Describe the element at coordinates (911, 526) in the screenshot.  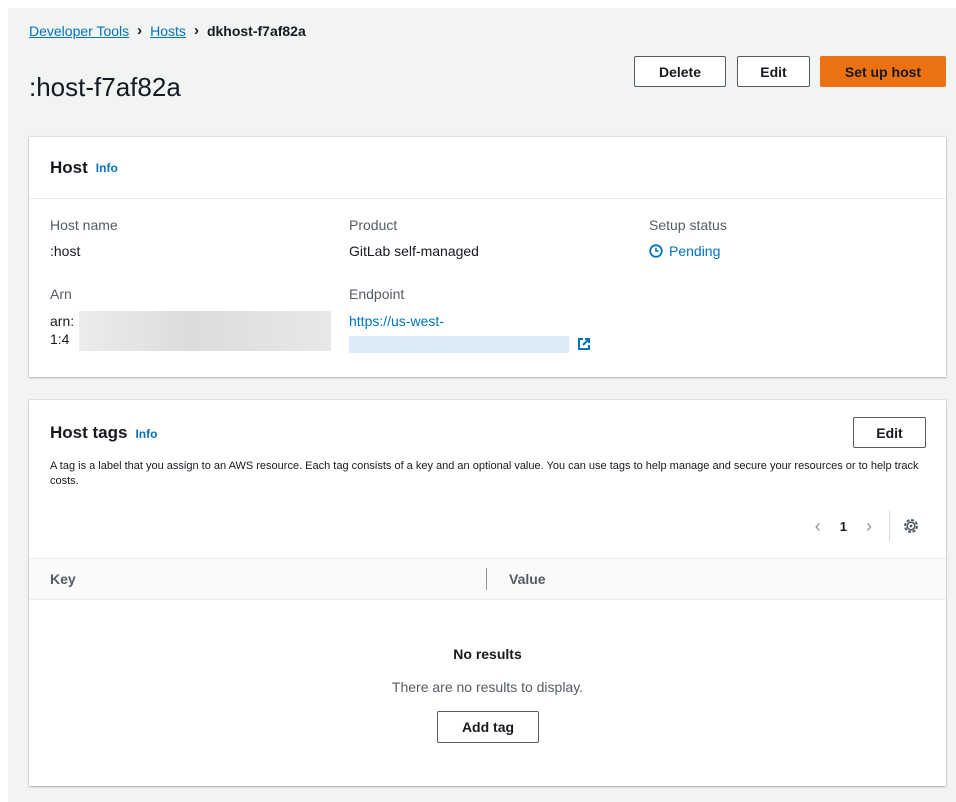
I see `gear-icon` at that location.